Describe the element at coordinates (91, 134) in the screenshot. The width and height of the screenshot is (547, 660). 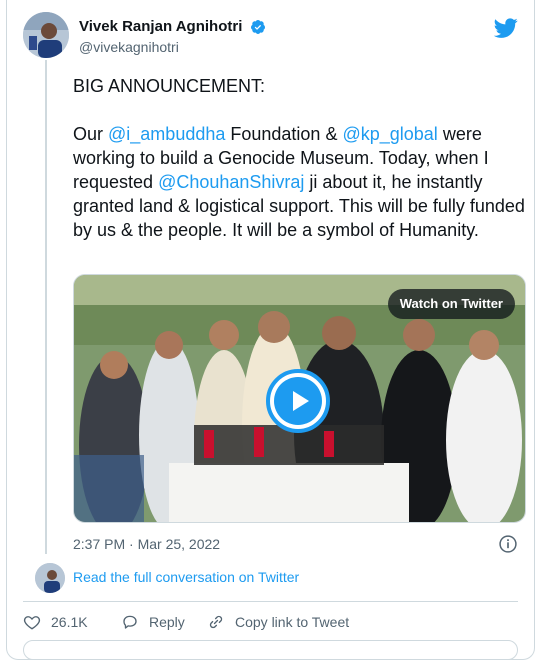
I see `tweet-text-segment: Our` at that location.